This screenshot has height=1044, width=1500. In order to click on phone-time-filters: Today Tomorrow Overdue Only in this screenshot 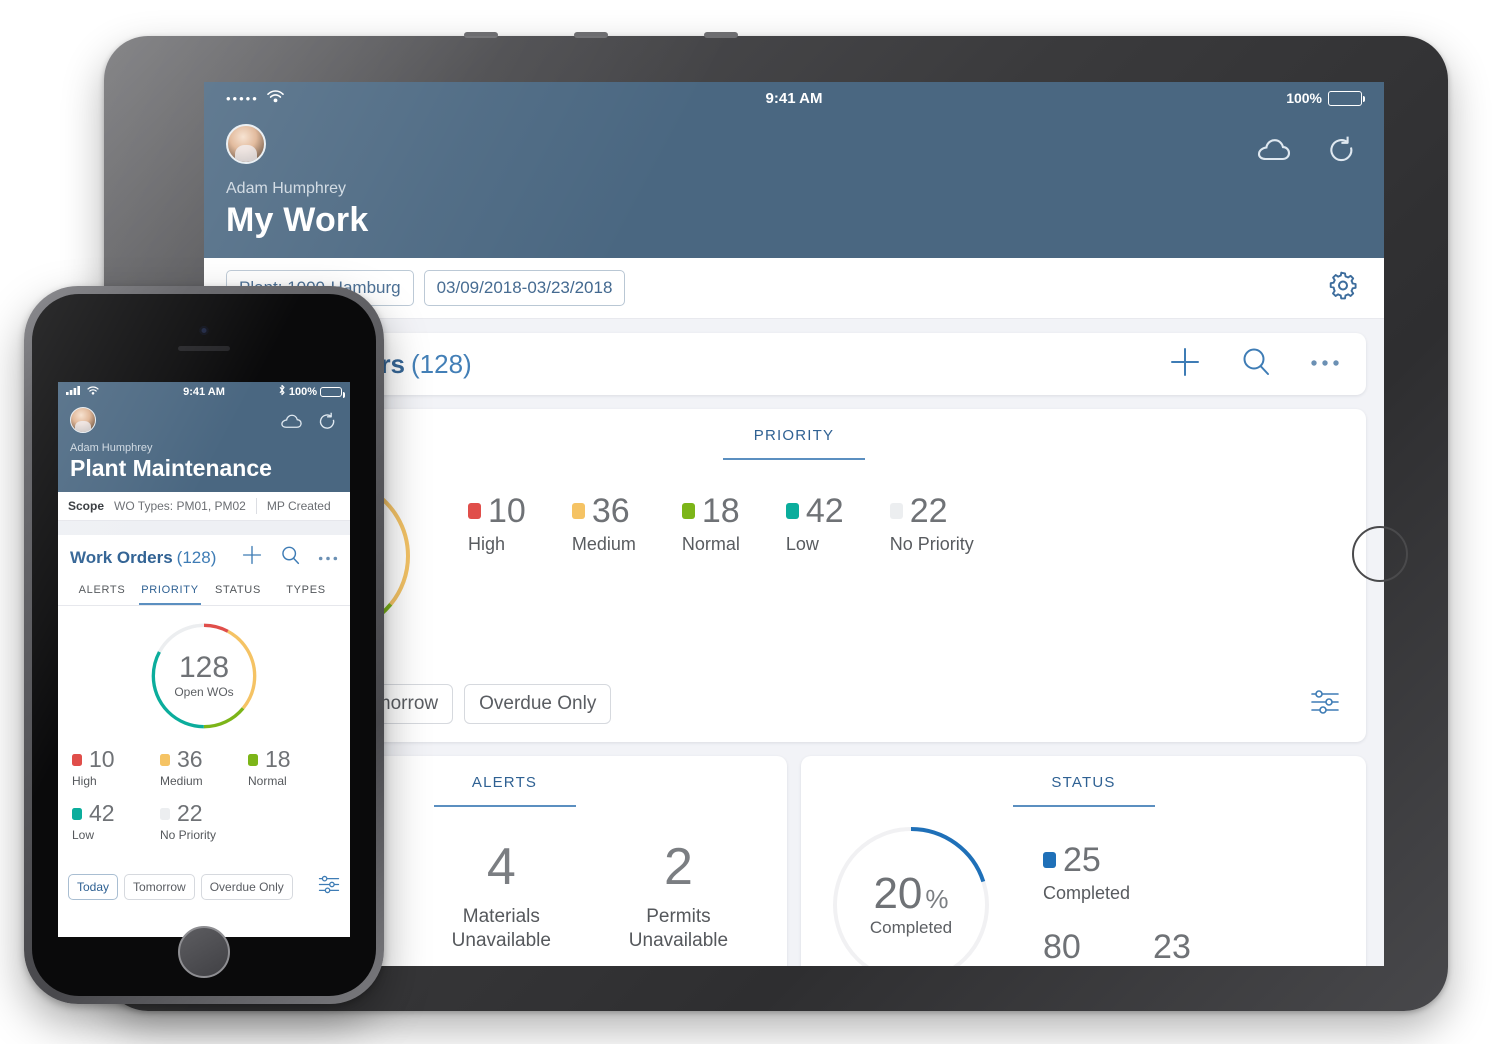, I will do `click(204, 886)`.